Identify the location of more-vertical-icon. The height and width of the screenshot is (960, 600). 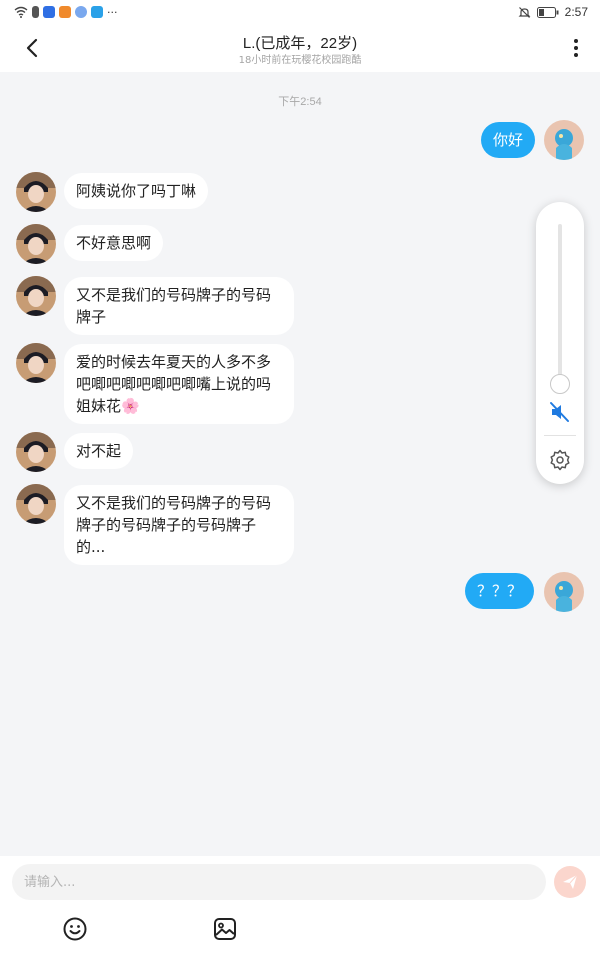
(576, 48).